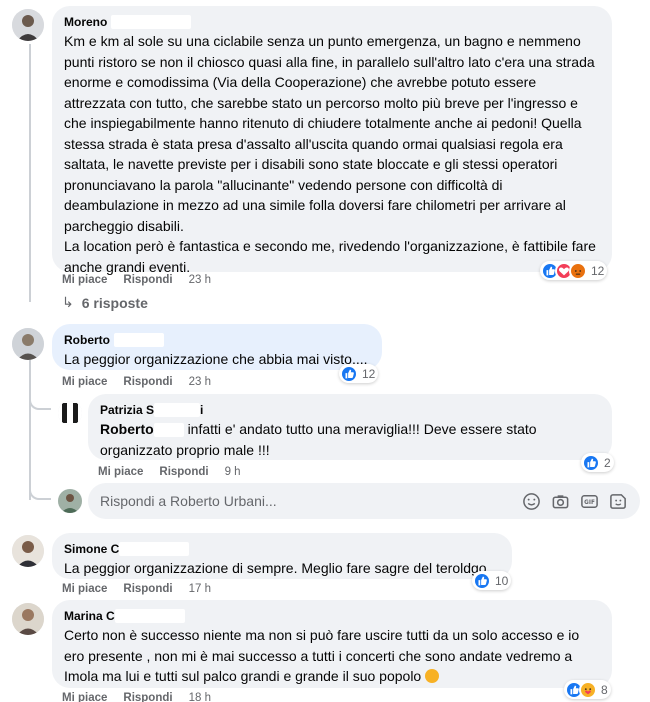  Describe the element at coordinates (127, 429) in the screenshot. I see `mention-link: Roberto` at that location.